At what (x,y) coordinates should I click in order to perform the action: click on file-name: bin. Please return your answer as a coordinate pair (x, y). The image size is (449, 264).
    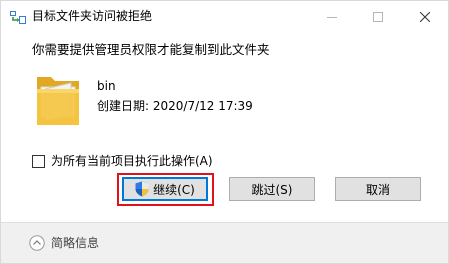
    Looking at the image, I should click on (106, 86).